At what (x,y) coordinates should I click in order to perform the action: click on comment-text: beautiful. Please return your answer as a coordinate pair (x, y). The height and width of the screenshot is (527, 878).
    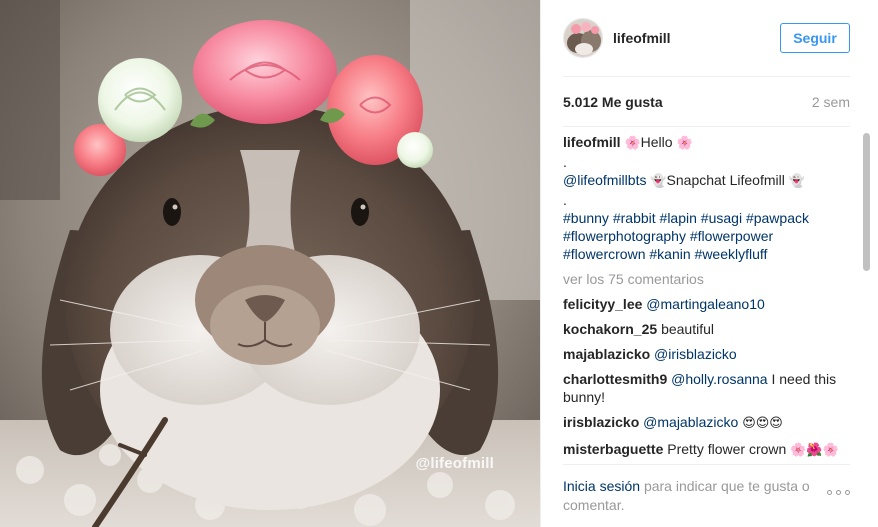
    Looking at the image, I should click on (687, 329).